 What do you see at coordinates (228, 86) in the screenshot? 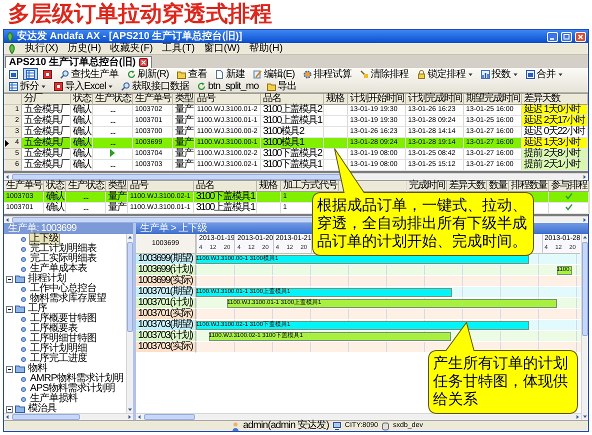
I see `toolbar-button: btn_split_mo` at bounding box center [228, 86].